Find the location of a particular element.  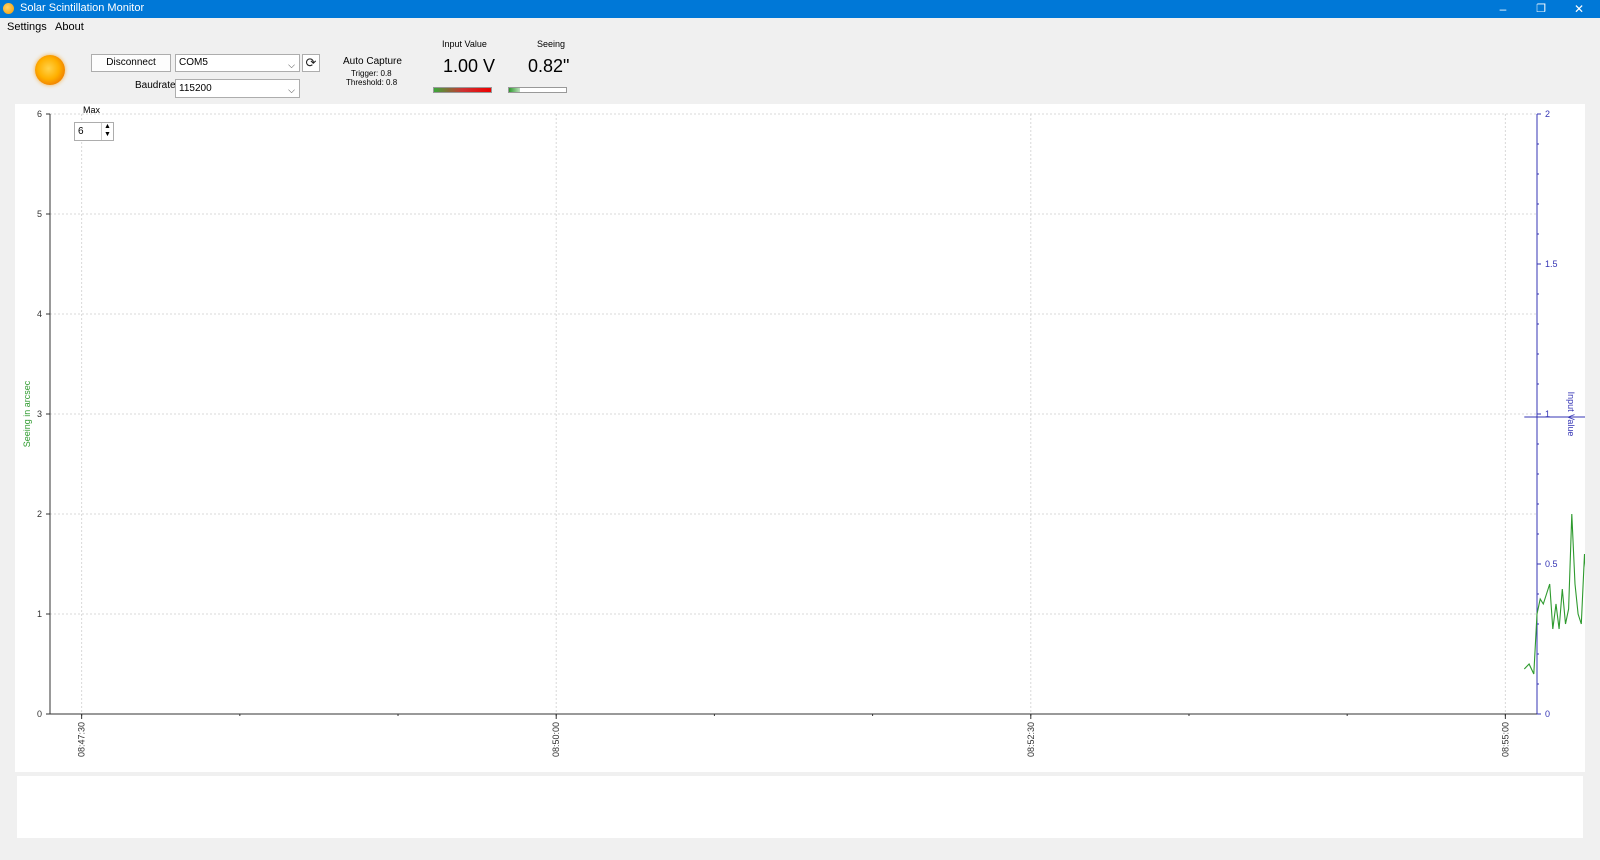

max-spinbox: 6 ▲ ▼ is located at coordinates (94, 131).